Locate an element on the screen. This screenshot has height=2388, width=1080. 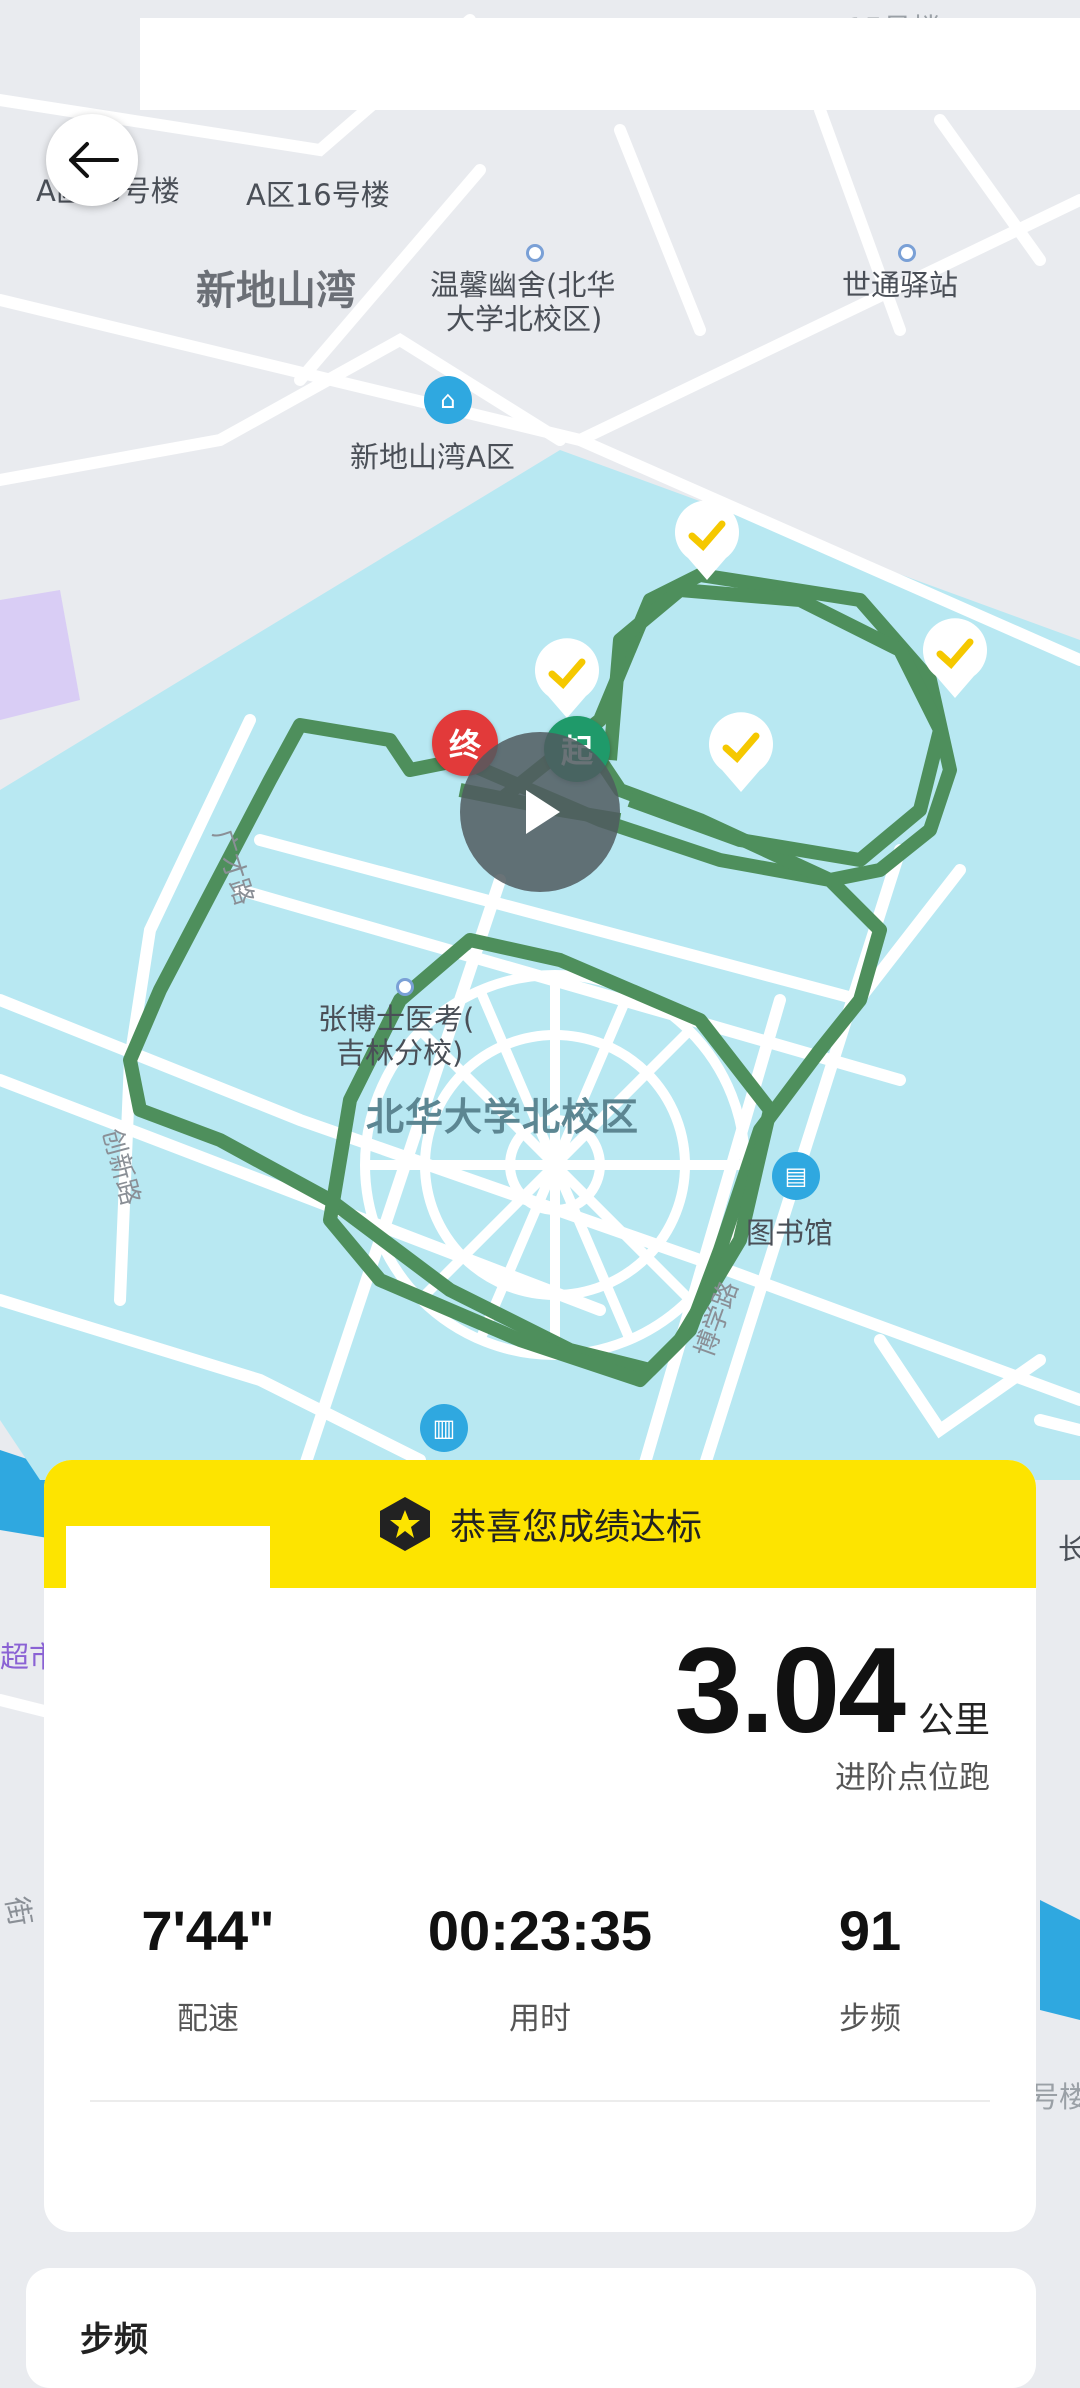
header-overlay is located at coordinates (610, 64).